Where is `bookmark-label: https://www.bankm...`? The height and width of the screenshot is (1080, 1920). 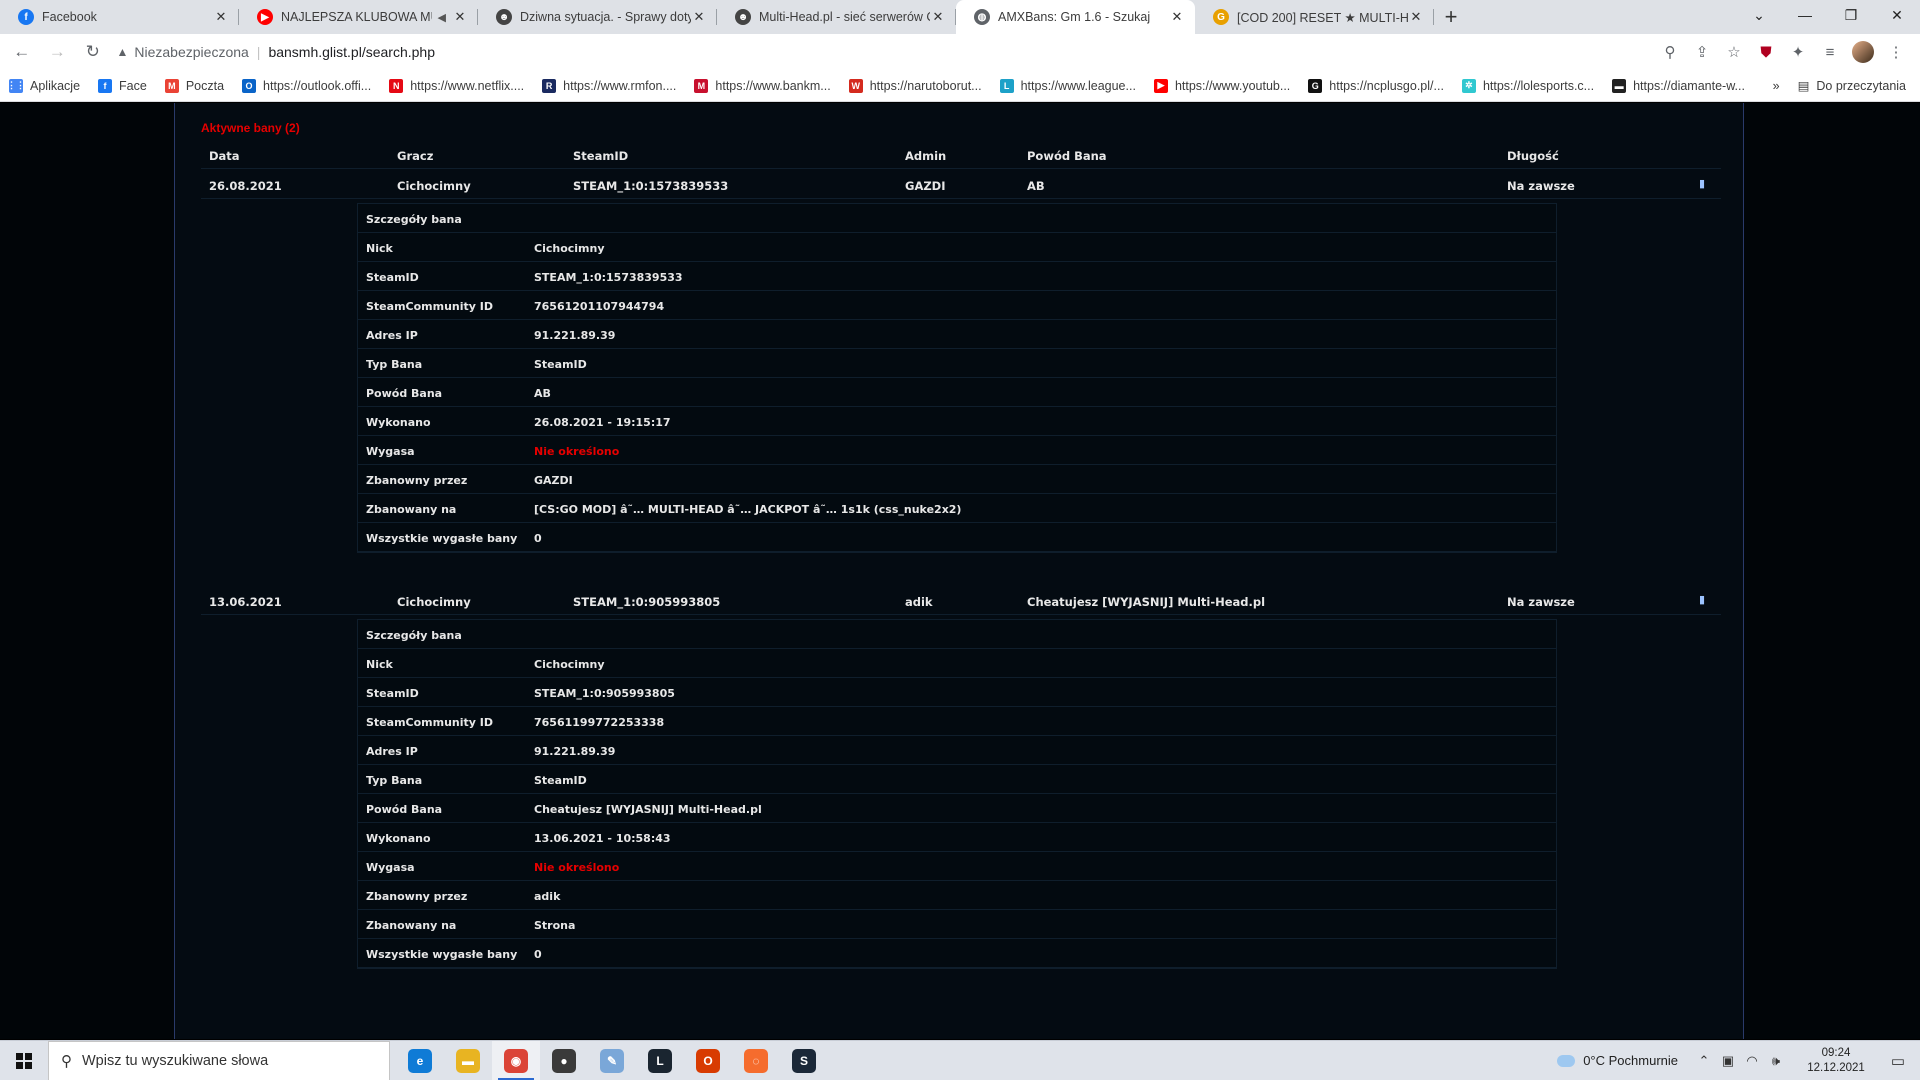
bookmark-label: https://www.bankm... is located at coordinates (773, 85).